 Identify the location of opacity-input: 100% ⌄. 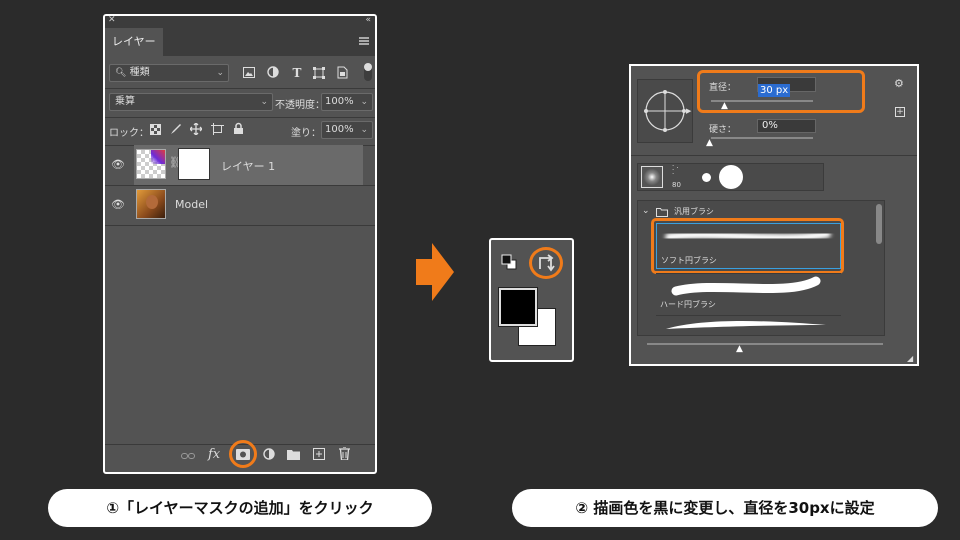
(347, 102).